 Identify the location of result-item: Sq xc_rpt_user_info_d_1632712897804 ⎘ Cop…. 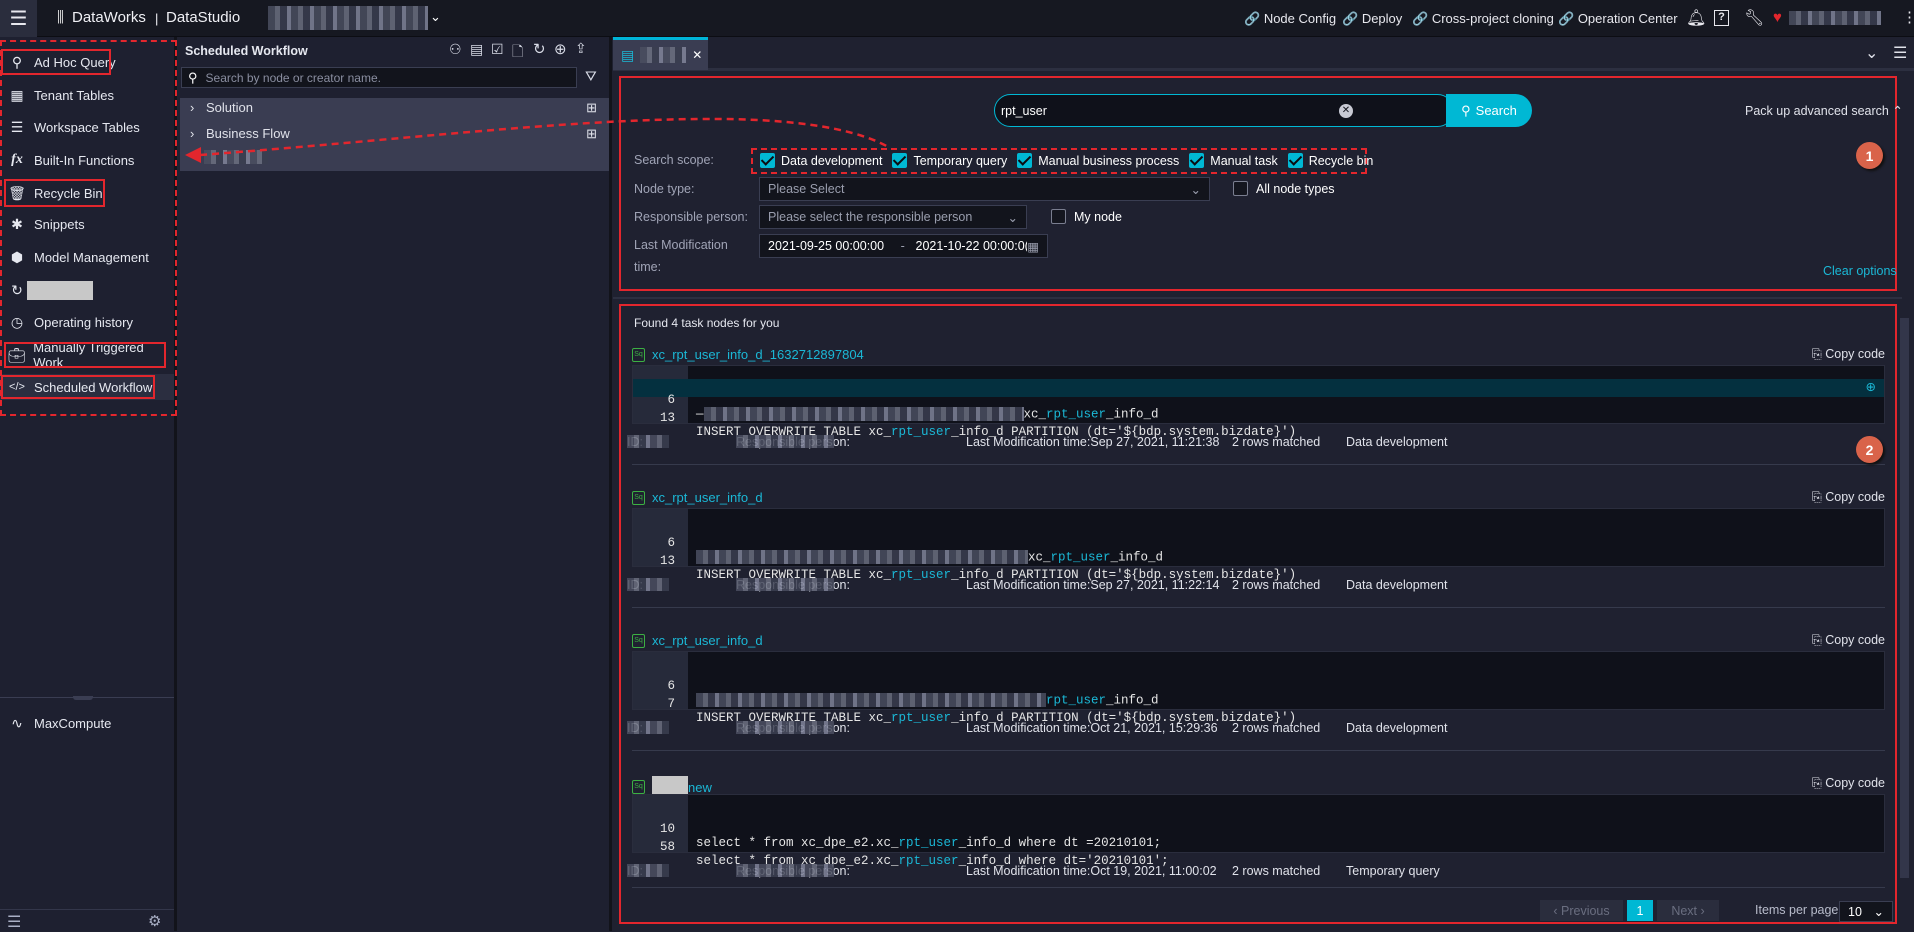
(1256, 418).